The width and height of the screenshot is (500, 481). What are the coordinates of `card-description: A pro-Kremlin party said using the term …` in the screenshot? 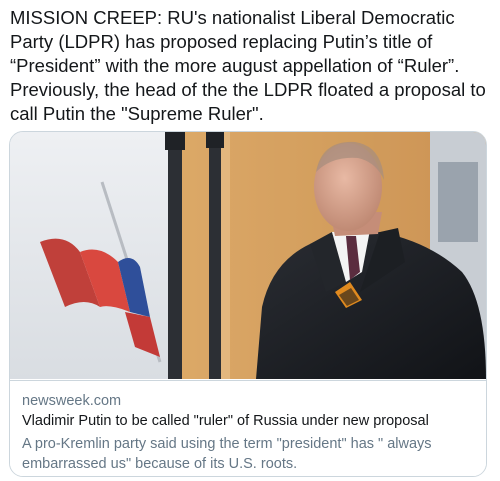 It's located at (227, 454).